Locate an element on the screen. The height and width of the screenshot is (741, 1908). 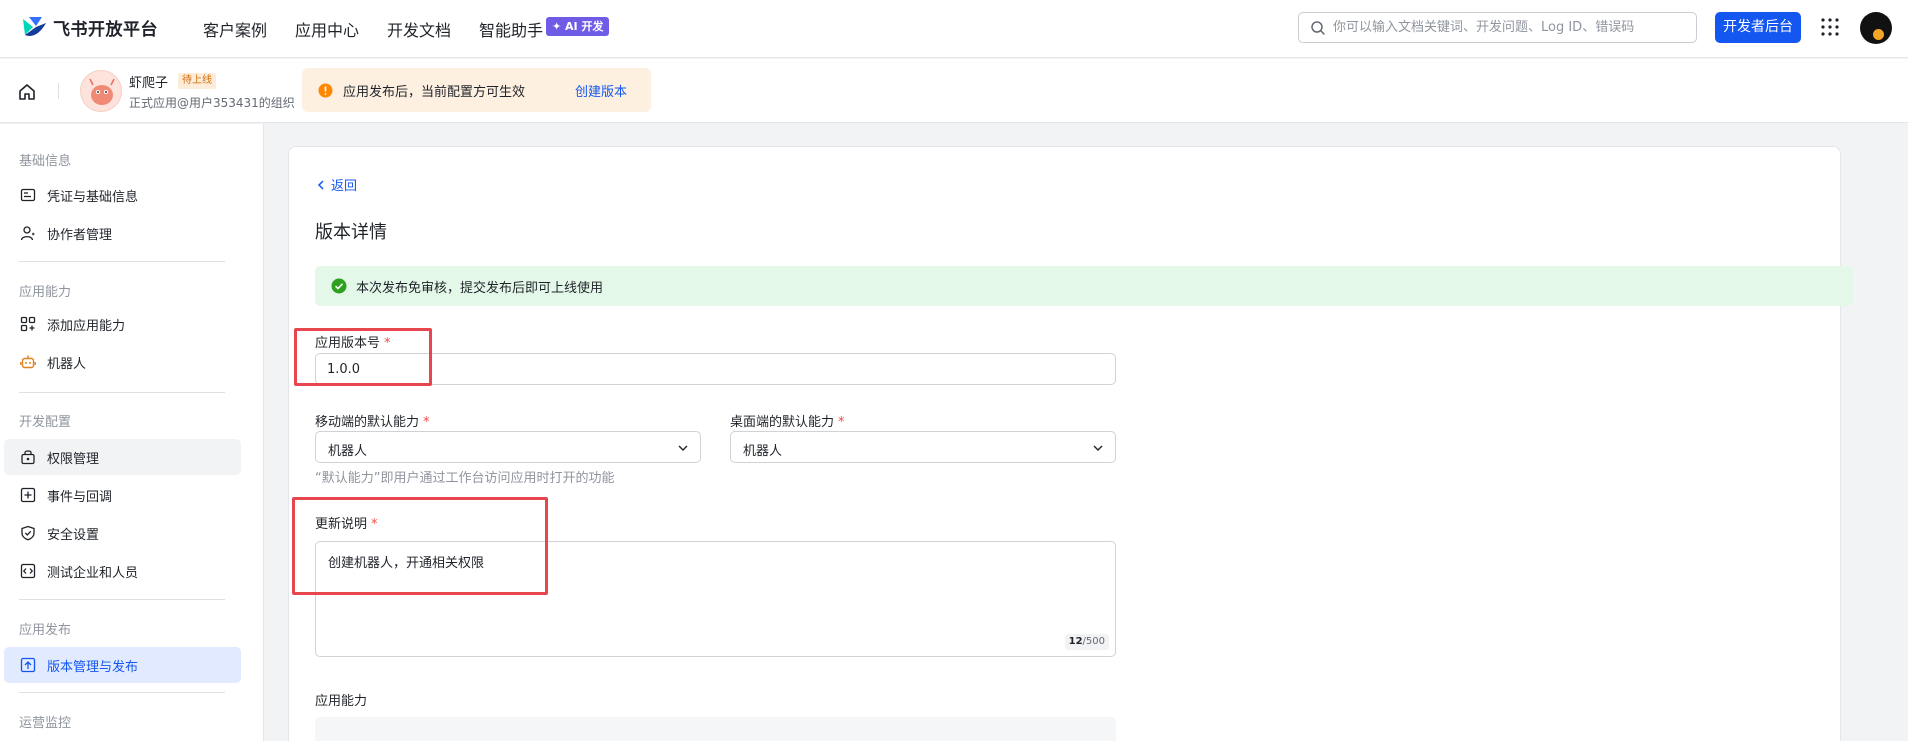
sidebar-item-events: 事件与回调 is located at coordinates (122, 495).